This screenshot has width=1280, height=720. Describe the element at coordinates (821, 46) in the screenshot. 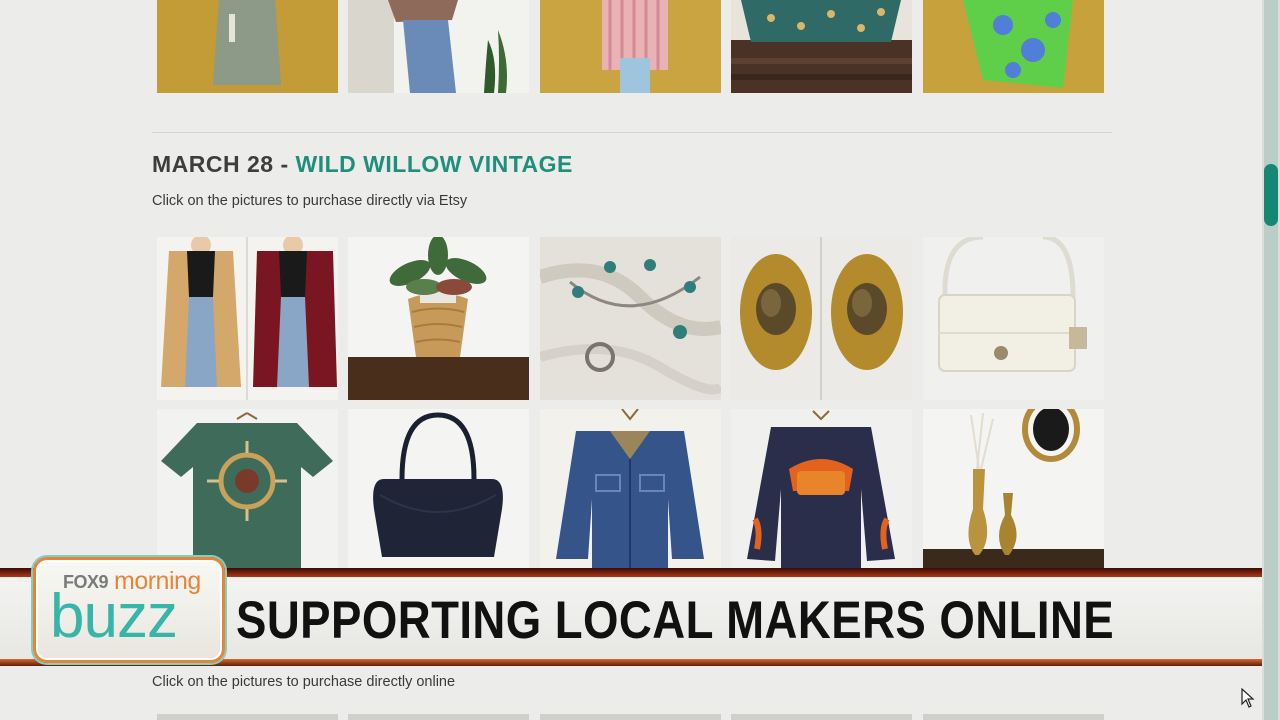

I see `product-thumb-beaded-box` at that location.